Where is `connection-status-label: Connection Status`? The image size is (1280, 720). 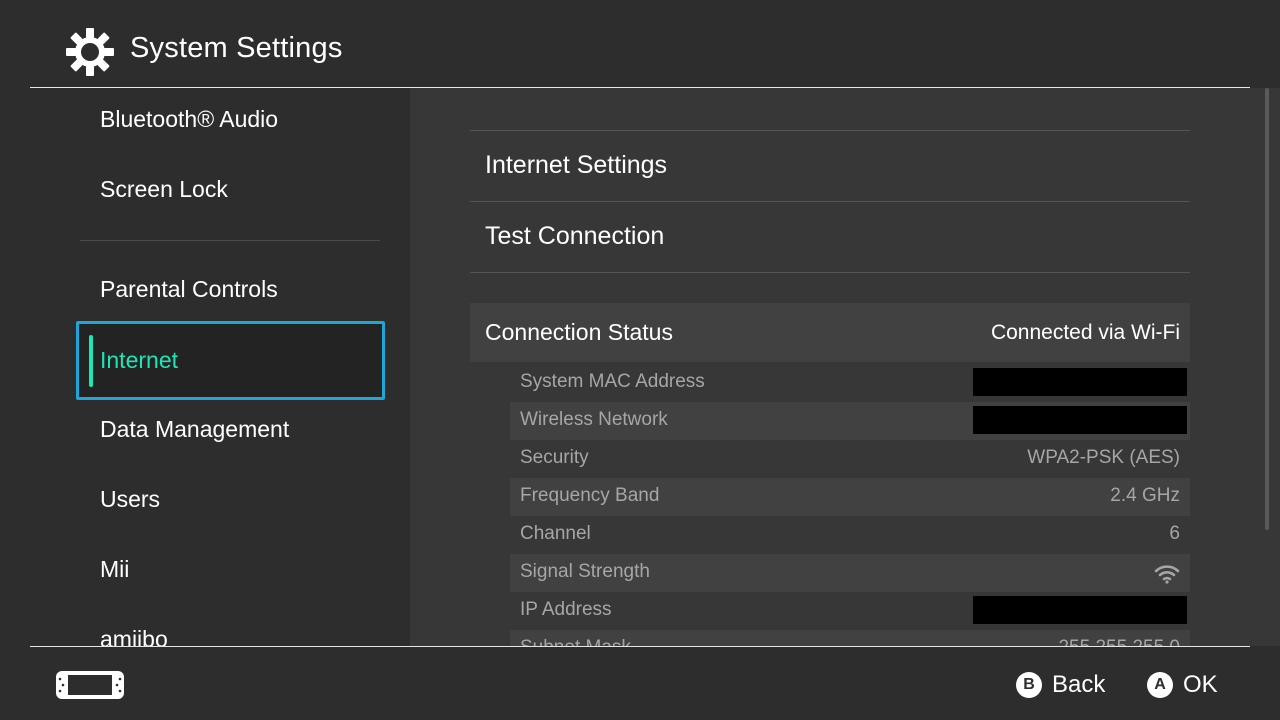 connection-status-label: Connection Status is located at coordinates (579, 332).